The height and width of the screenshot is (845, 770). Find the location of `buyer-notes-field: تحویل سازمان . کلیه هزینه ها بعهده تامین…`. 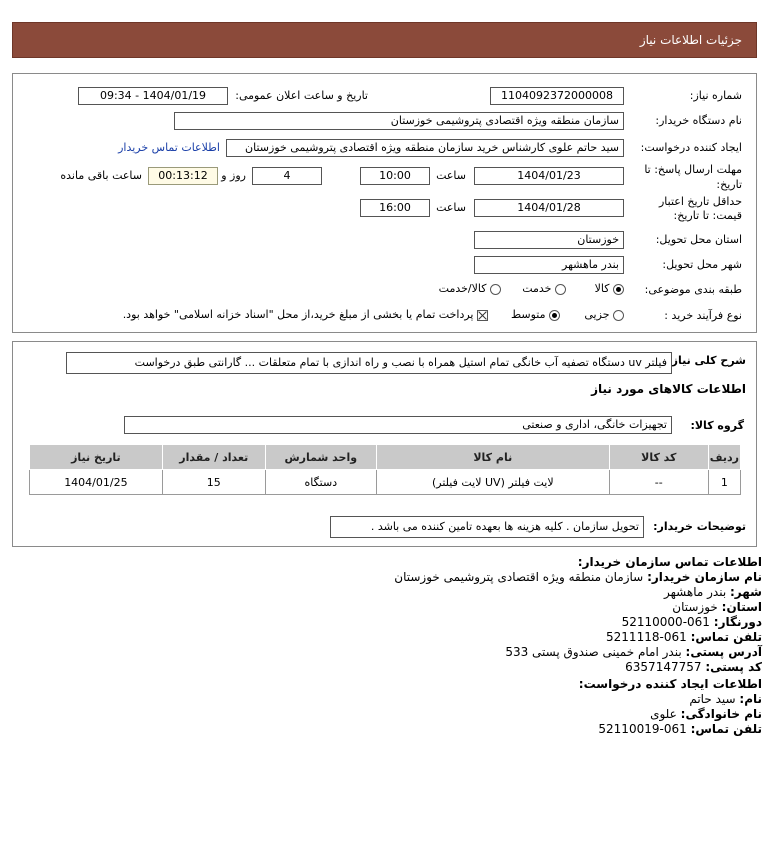

buyer-notes-field: تحویل سازمان . کلیه هزینه ها بعهده تامین… is located at coordinates (487, 527).